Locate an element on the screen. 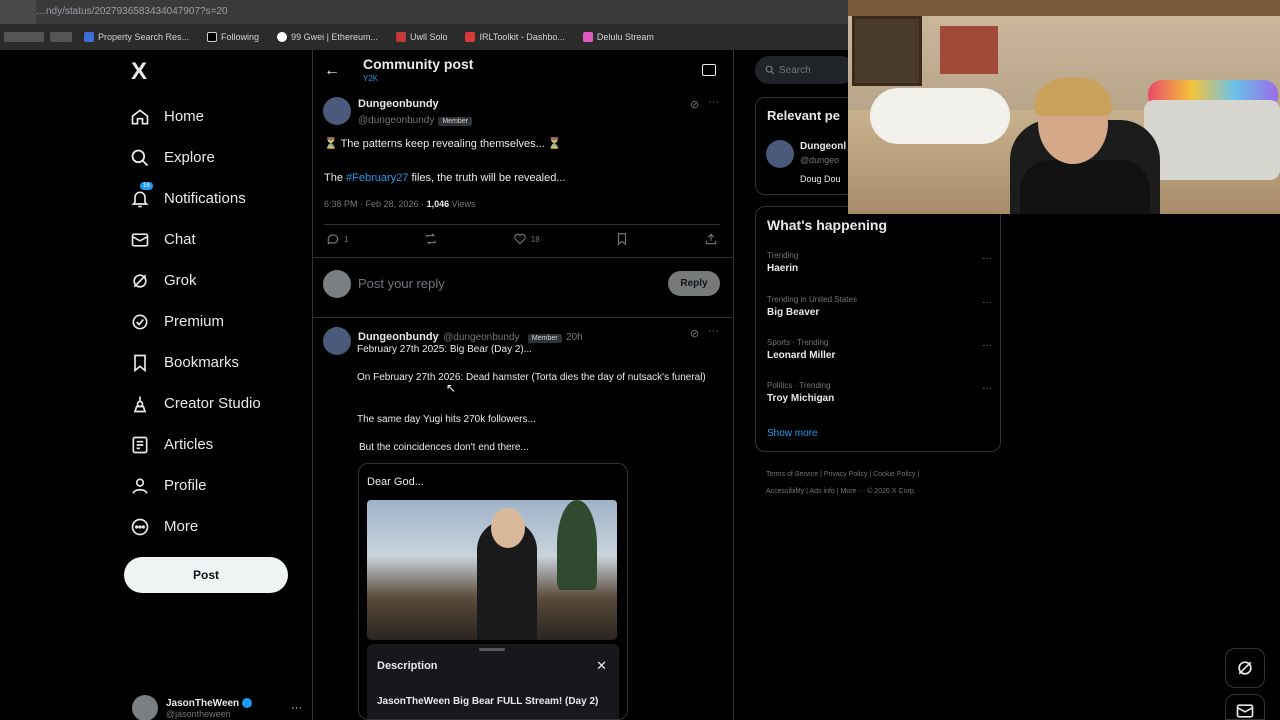  nav-label: More is located at coordinates (181, 526).